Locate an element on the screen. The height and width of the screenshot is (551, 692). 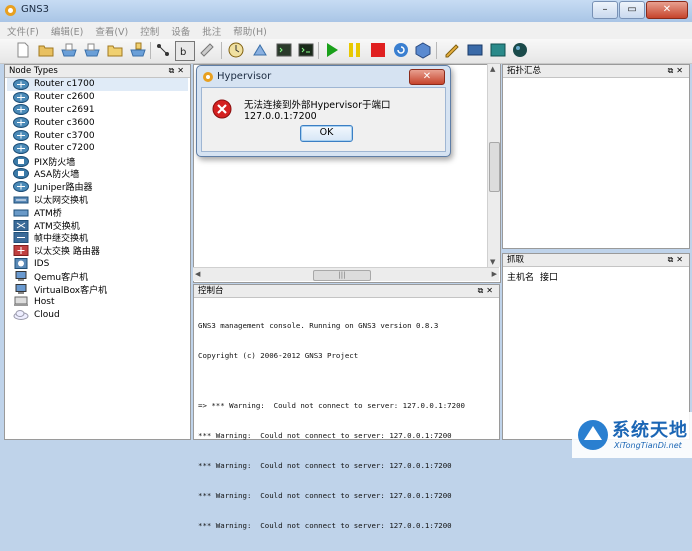
node-type-item: Router c3700 is located at coordinates (97, 135).